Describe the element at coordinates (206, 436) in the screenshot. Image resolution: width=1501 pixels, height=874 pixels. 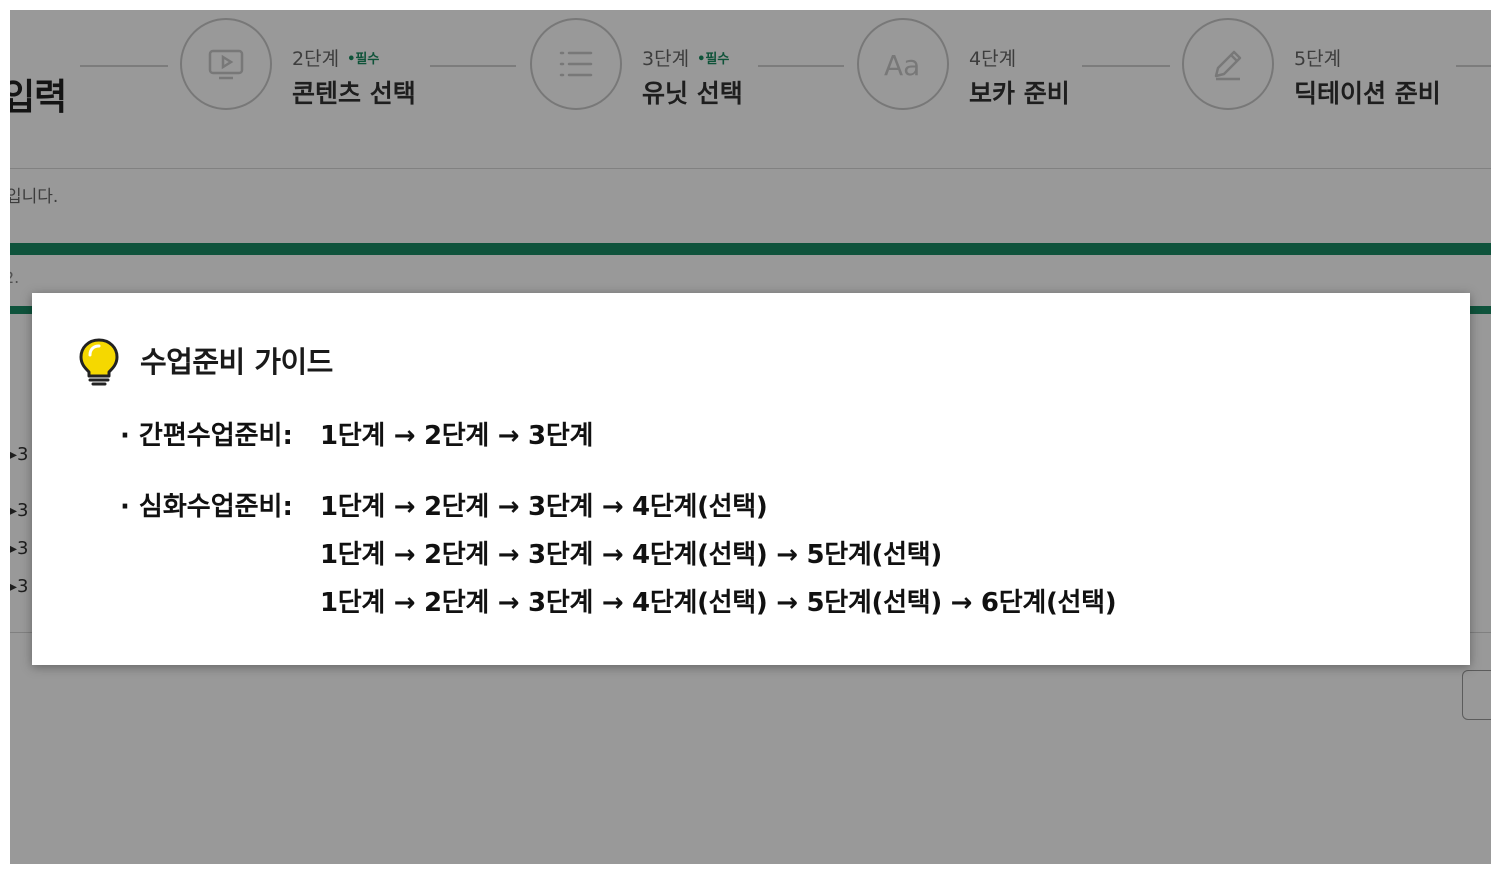
I see `simple-prep-label: · 간편수업준비:` at that location.